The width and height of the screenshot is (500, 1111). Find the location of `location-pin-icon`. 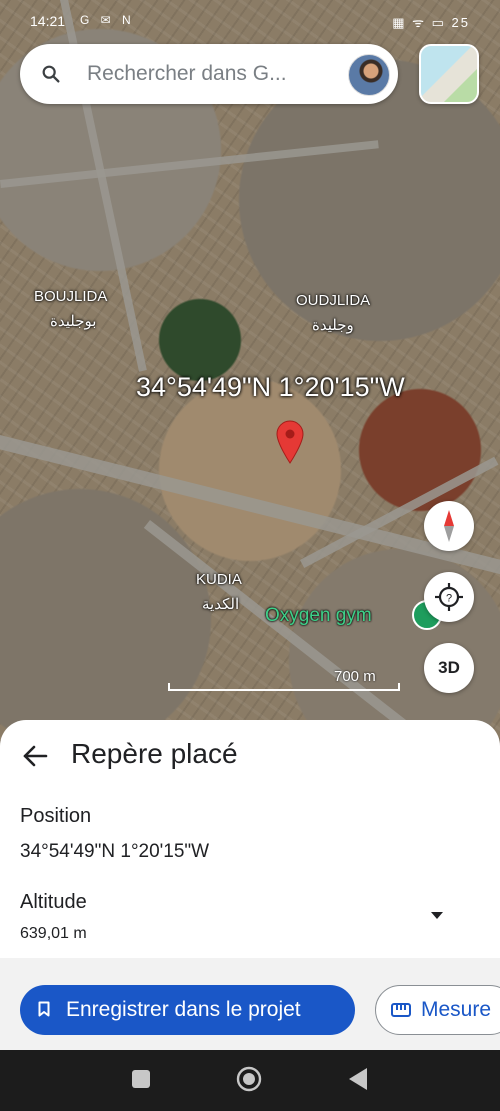

location-pin-icon is located at coordinates (290, 442).